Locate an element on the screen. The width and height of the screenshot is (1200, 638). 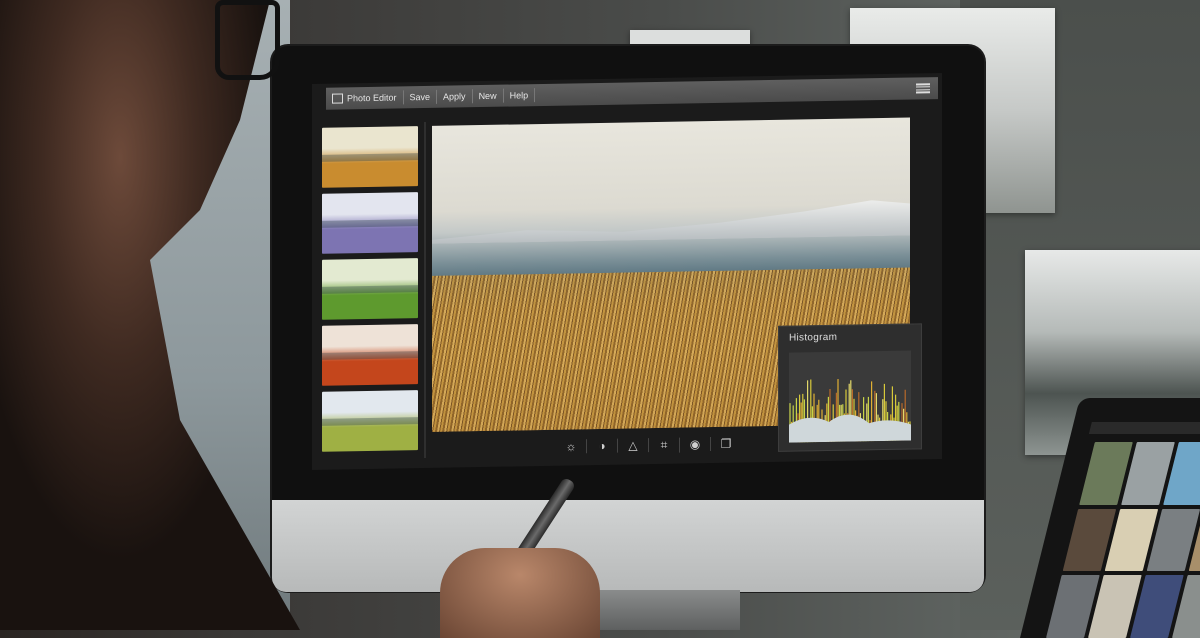
sharpen-icon: △ is located at coordinates (633, 445).